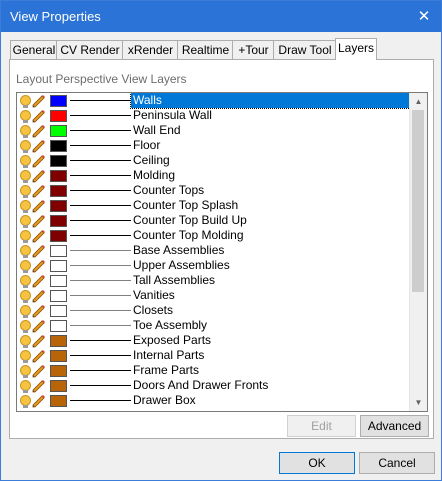 This screenshot has width=442, height=481. I want to click on list-item: Exposed Parts, so click(213, 340).